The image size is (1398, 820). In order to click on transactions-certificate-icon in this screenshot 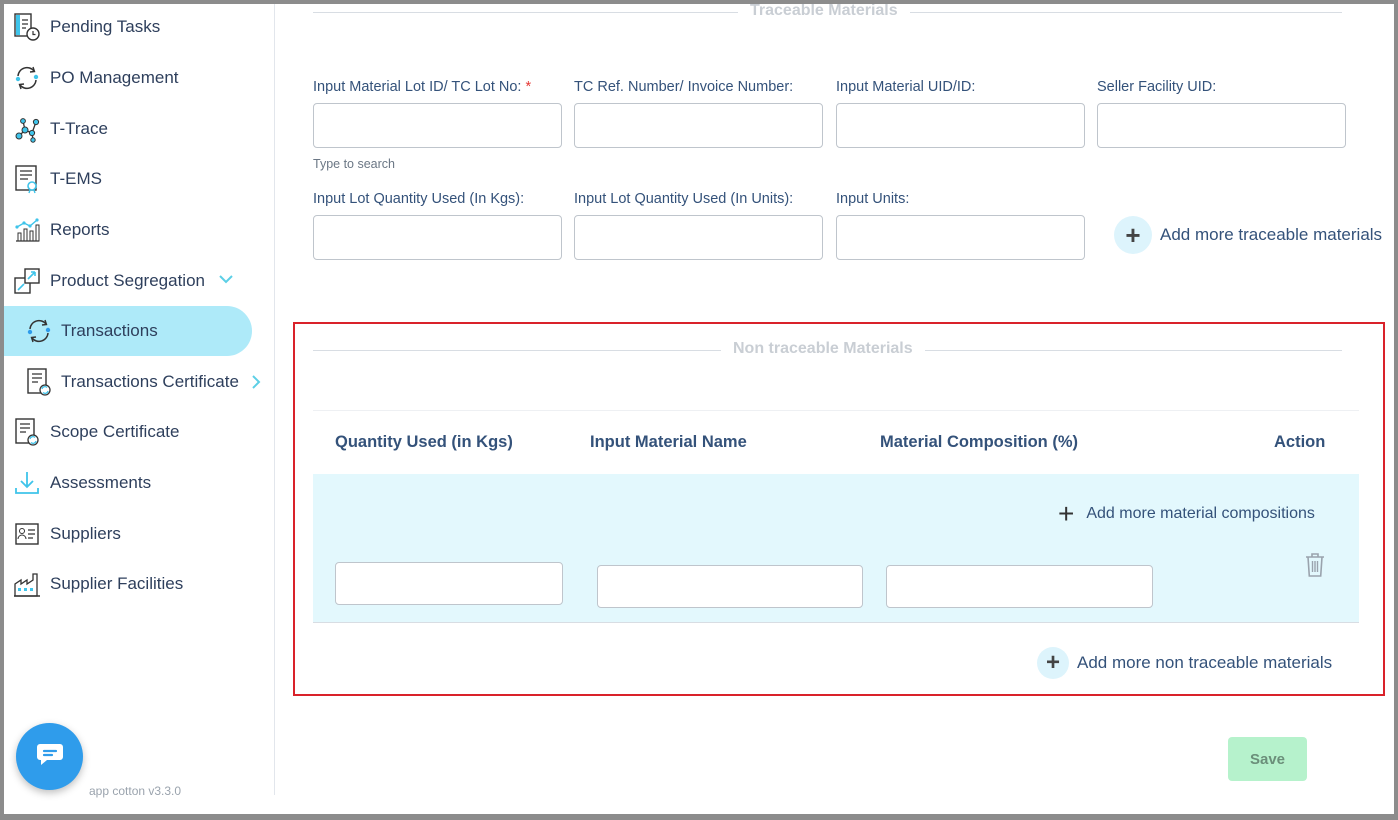, I will do `click(39, 382)`.